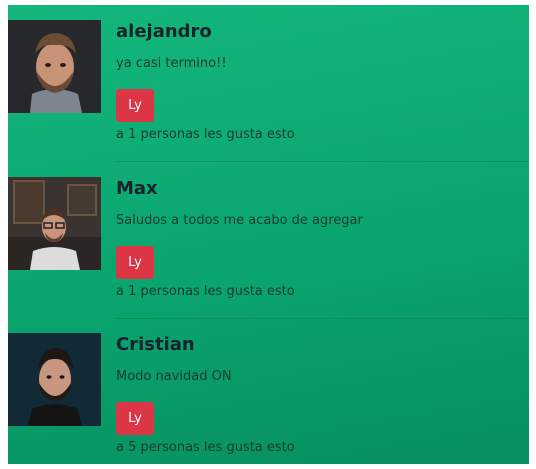 The image size is (536, 469). Describe the element at coordinates (205, 447) in the screenshot. I see `likes-count-text: a 5 personas les gusta esto` at that location.